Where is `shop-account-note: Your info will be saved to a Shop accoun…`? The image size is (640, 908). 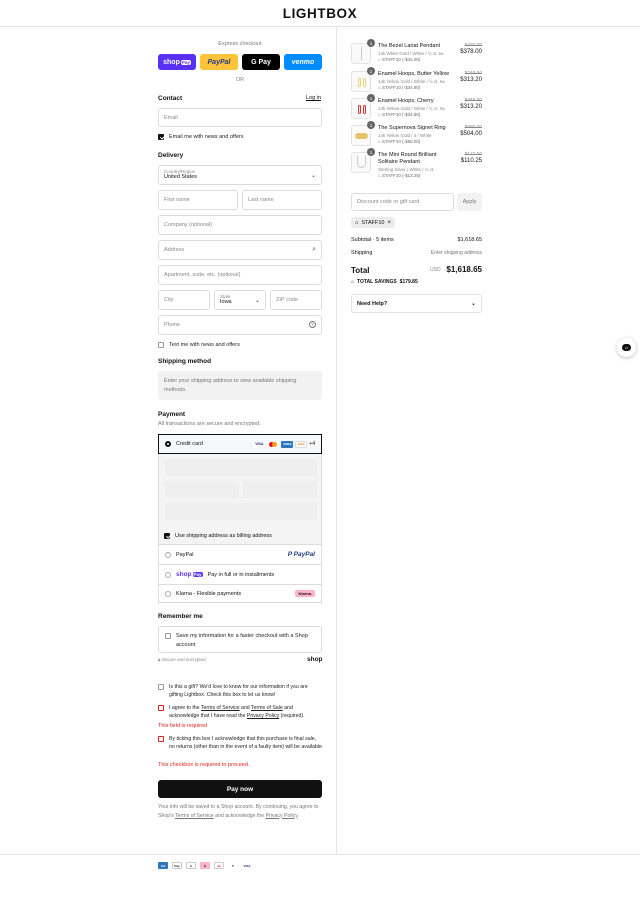 shop-account-note: Your info will be saved to a Shop accoun… is located at coordinates (238, 811).